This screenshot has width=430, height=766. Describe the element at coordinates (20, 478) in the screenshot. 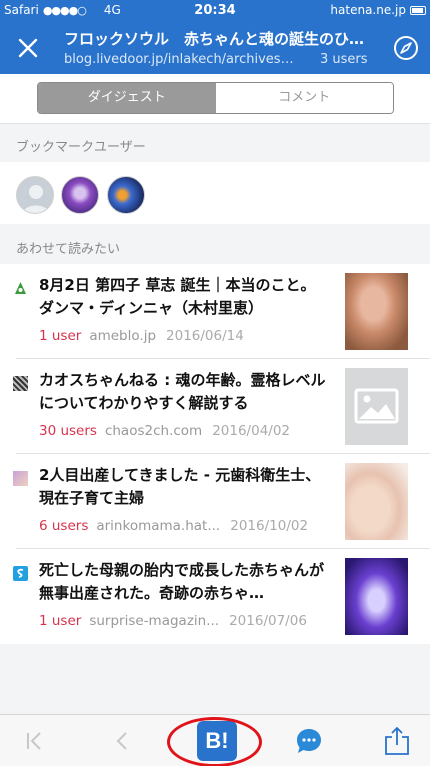

I see `arinkomama-favicon` at that location.